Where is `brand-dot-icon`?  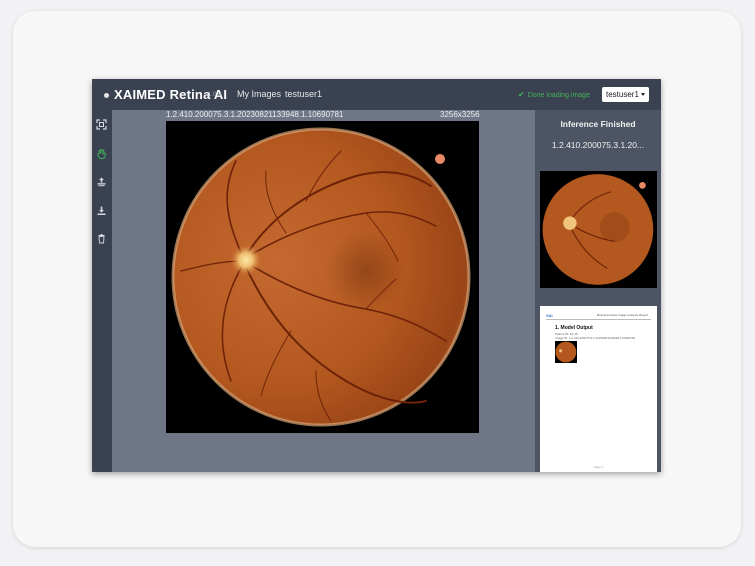 brand-dot-icon is located at coordinates (106, 95).